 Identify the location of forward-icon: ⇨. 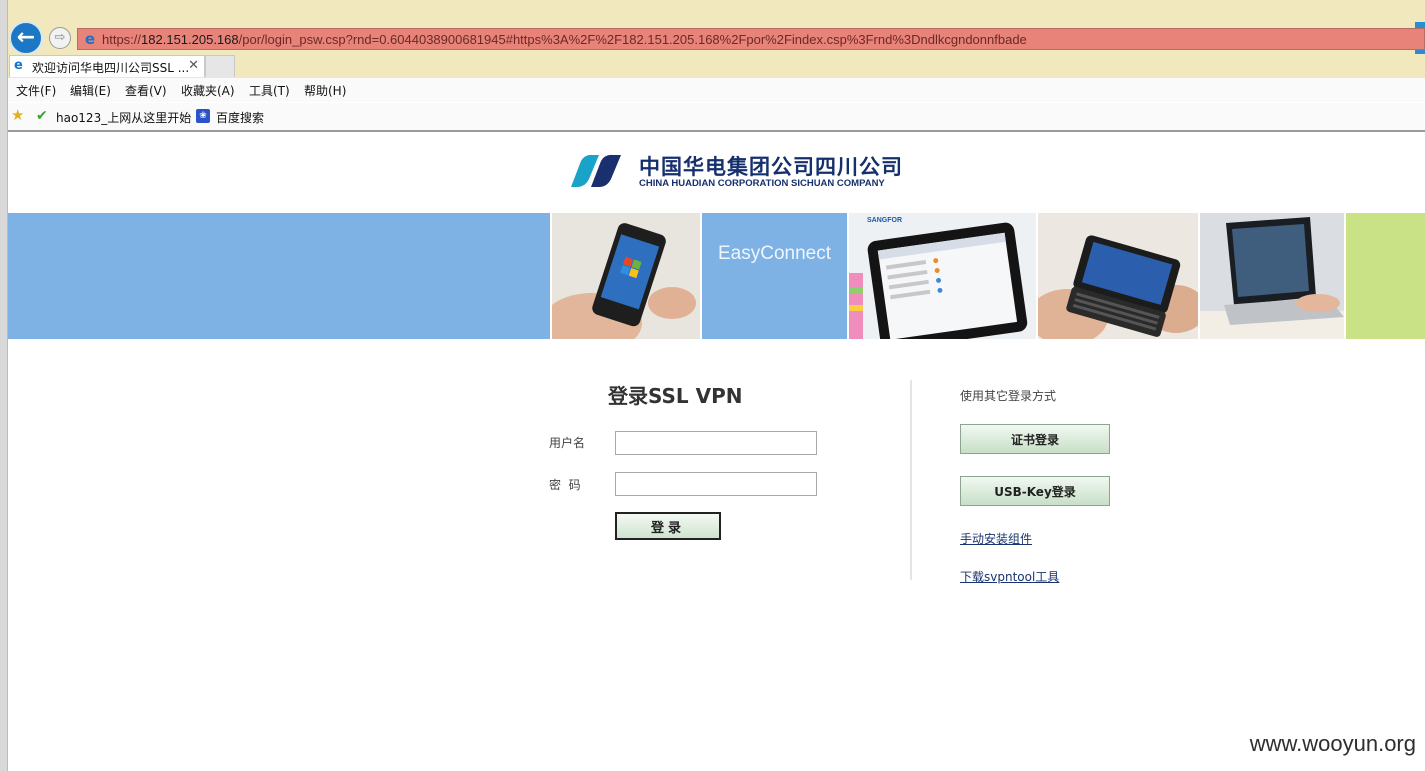
(60, 37).